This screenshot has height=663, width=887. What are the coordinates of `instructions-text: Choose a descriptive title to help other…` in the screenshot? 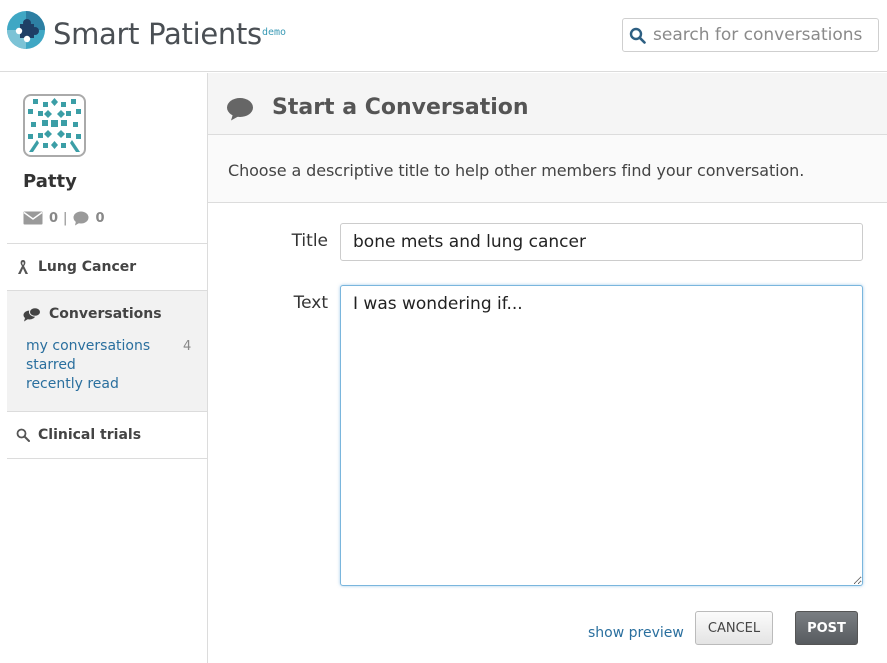 It's located at (516, 170).